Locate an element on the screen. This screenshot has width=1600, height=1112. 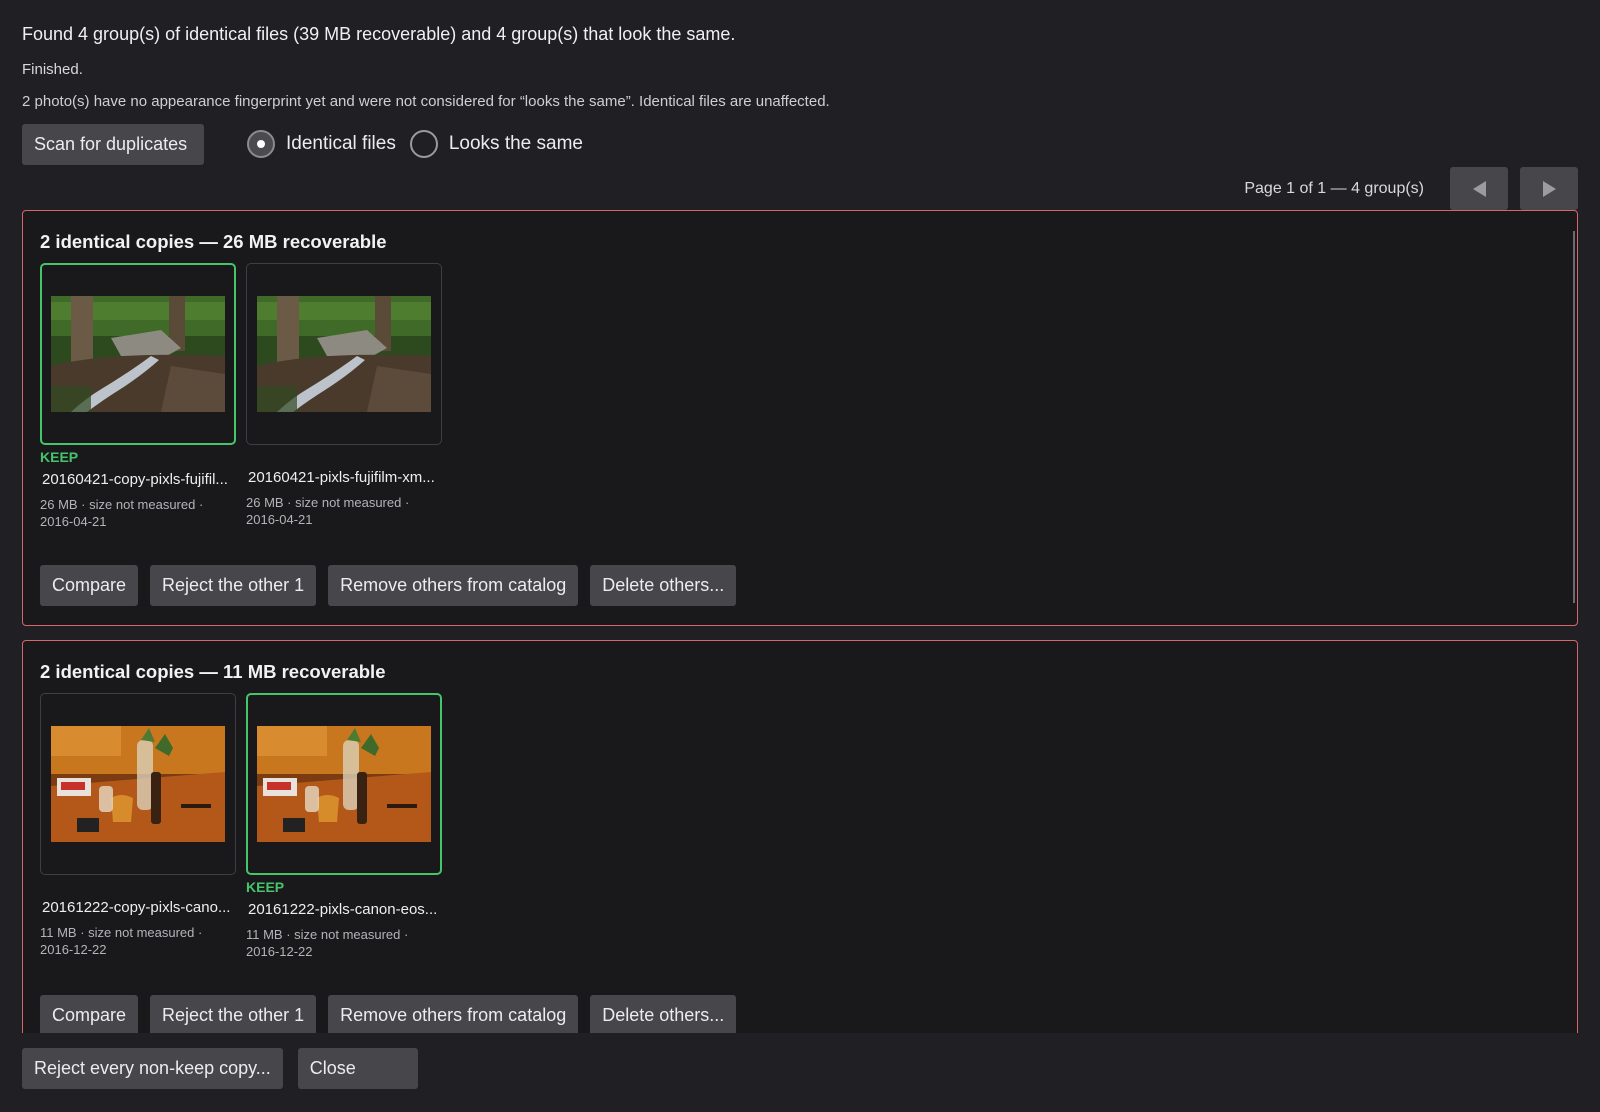
dialog-footer: Reject every non-keep copy... Close is located at coordinates (227, 1068).